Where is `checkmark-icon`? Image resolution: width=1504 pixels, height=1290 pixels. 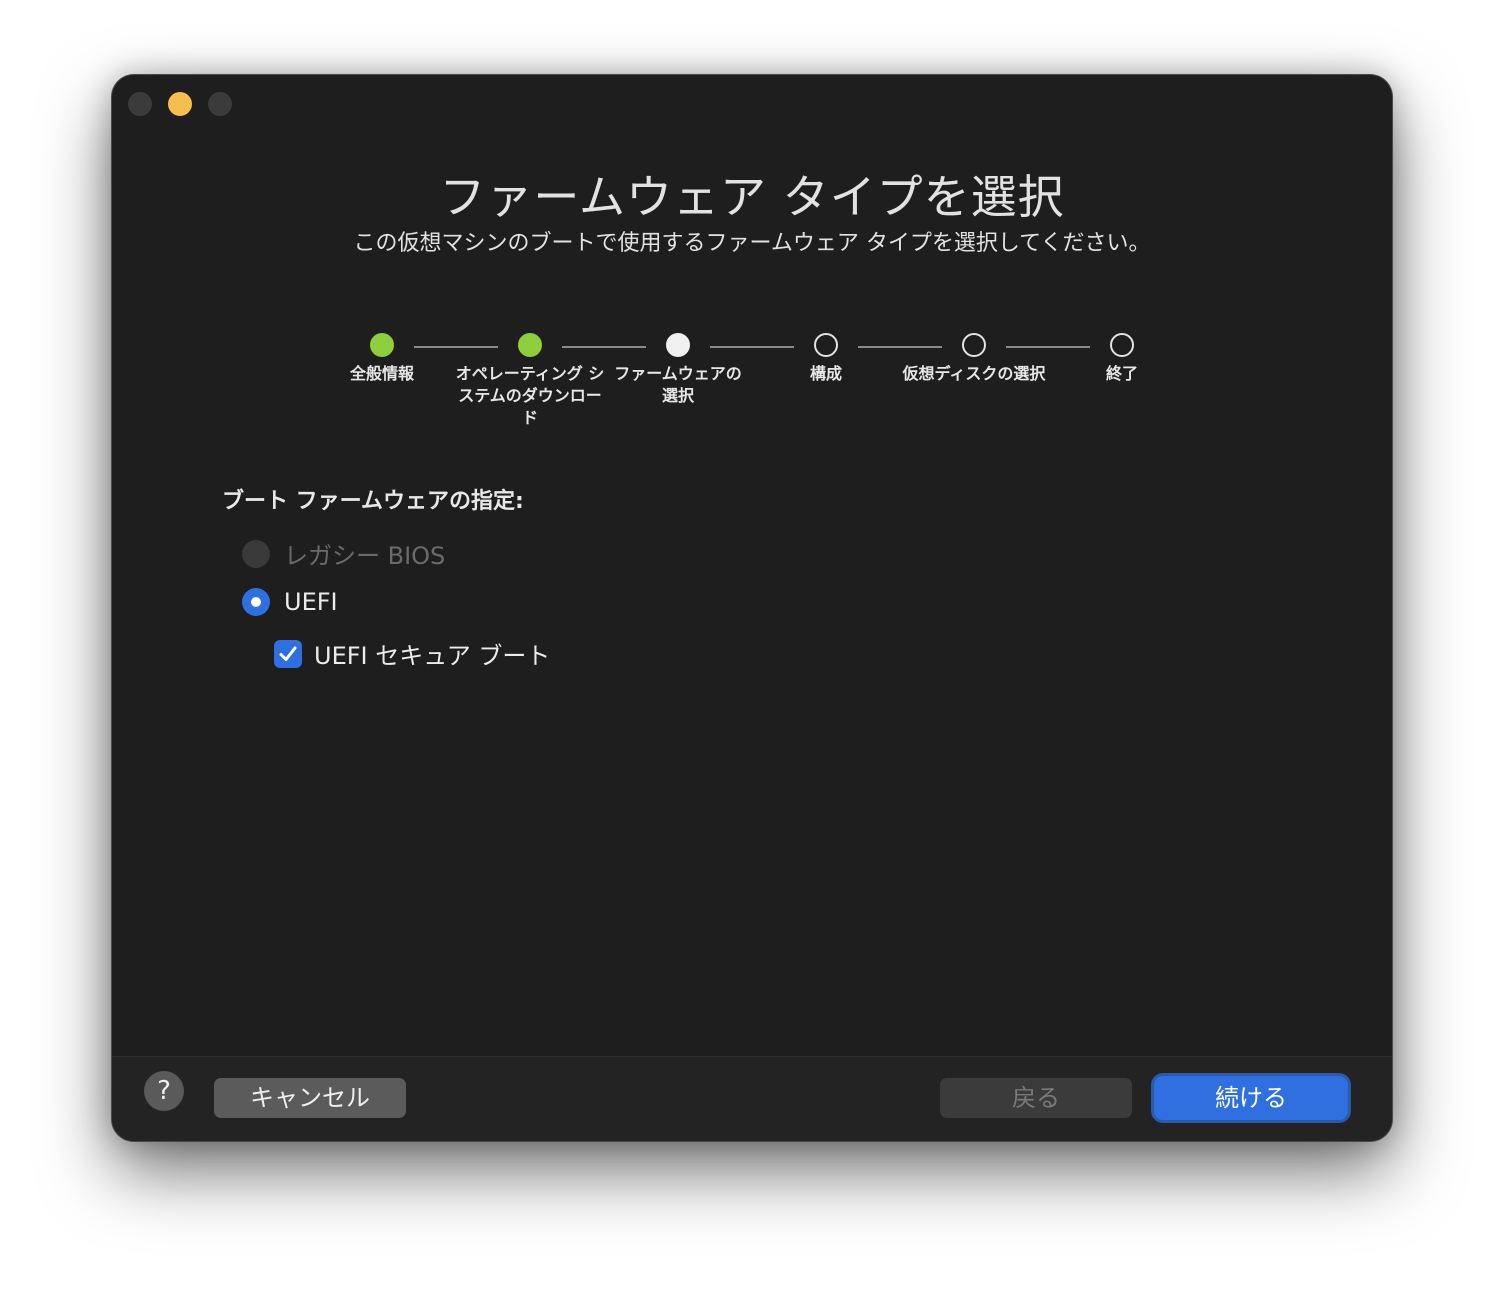 checkmark-icon is located at coordinates (288, 653).